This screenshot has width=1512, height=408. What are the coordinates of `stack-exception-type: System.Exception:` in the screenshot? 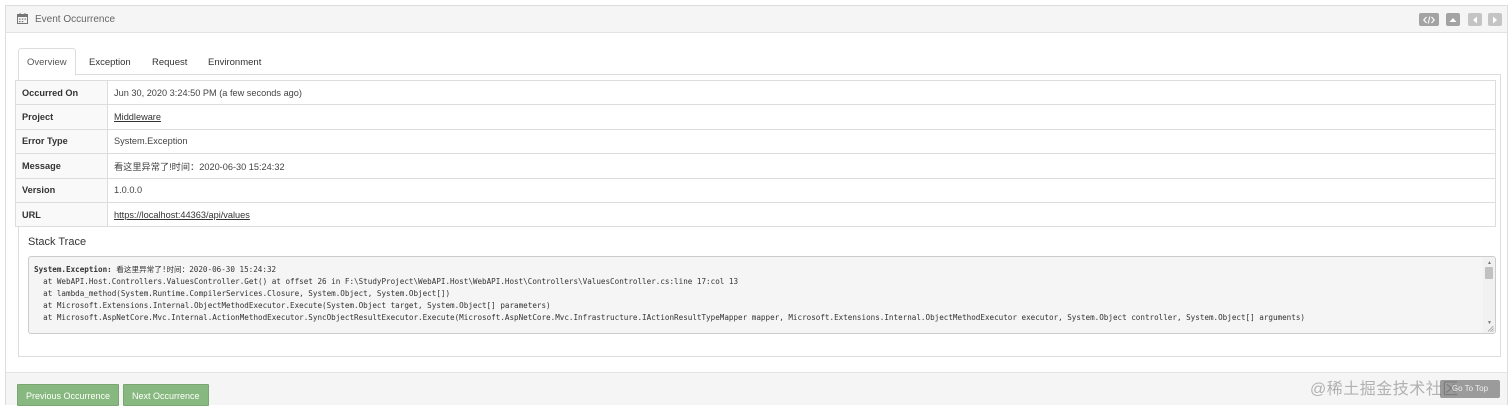 It's located at (73, 269).